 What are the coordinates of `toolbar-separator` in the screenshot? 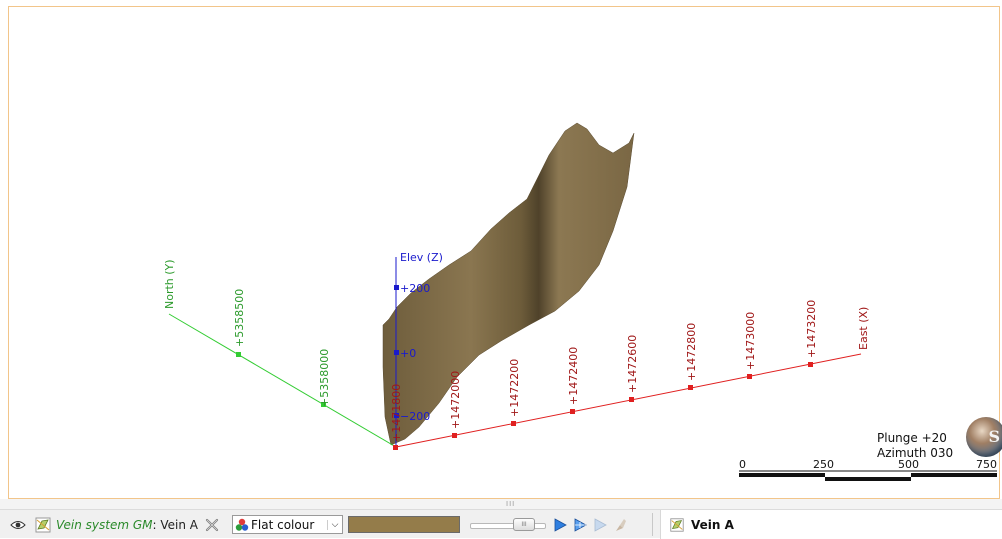 It's located at (652, 524).